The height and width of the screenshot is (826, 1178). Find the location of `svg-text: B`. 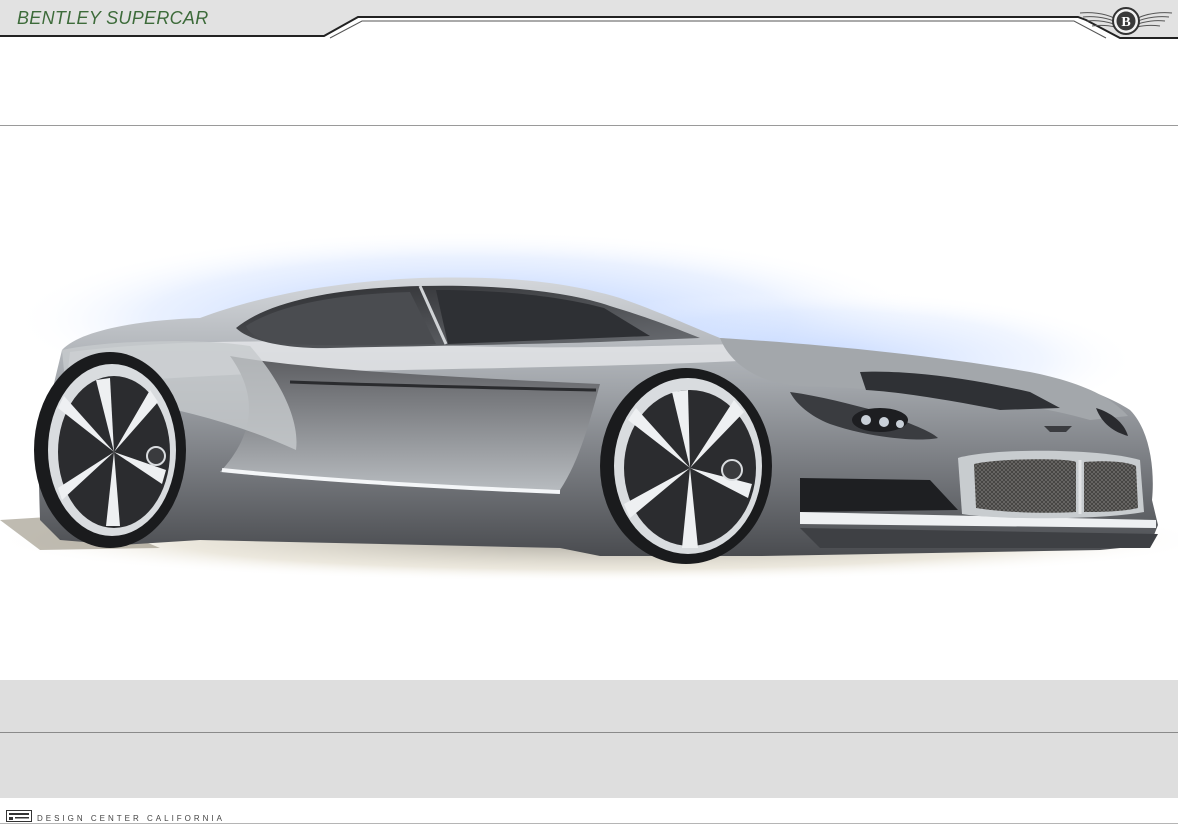

svg-text: B is located at coordinates (1125, 22).